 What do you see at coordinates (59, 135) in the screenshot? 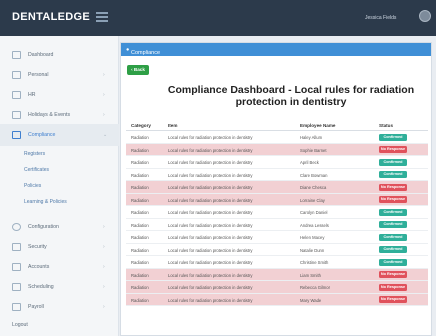
I see `sidebar-item-compliance: Compliance ⌄` at bounding box center [59, 135].